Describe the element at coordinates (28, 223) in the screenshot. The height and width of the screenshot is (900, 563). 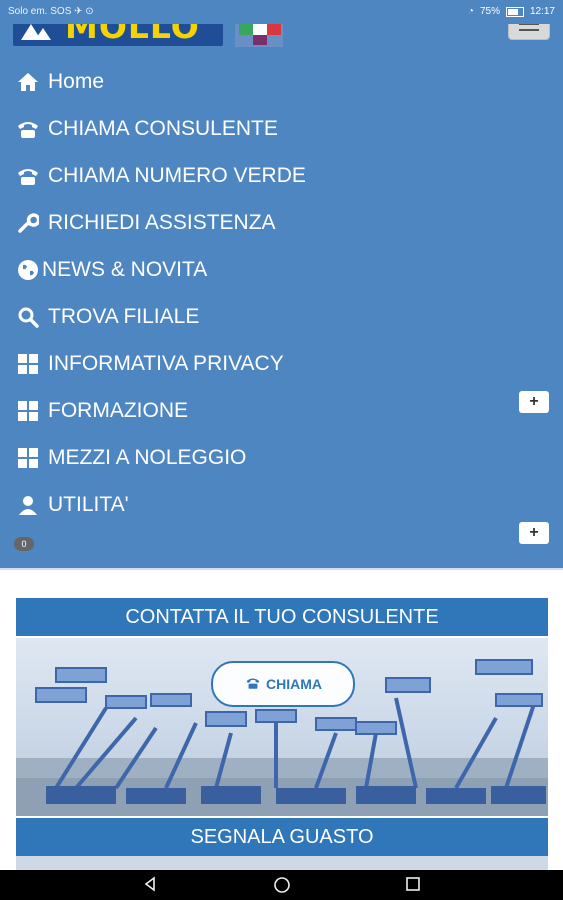
I see `wrench-icon` at that location.